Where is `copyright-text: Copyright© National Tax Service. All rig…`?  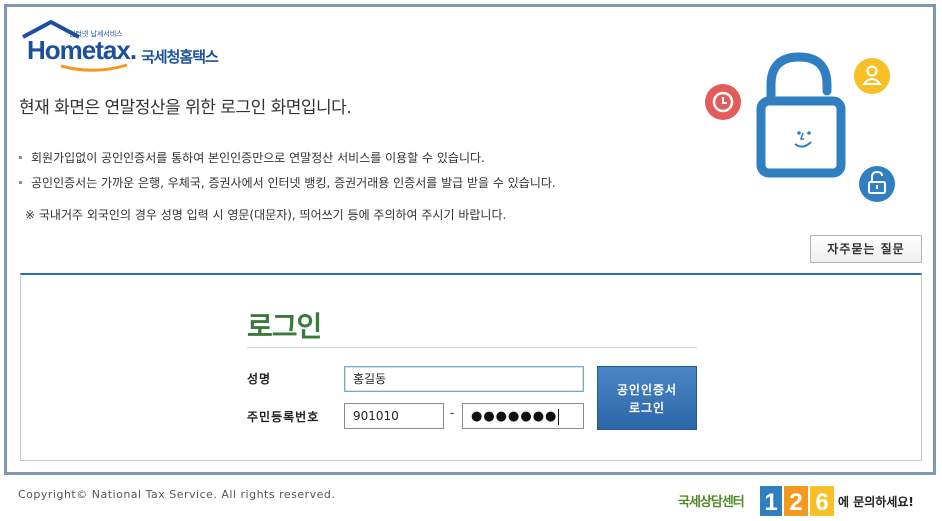 copyright-text: Copyright© National Tax Service. All rig… is located at coordinates (177, 494).